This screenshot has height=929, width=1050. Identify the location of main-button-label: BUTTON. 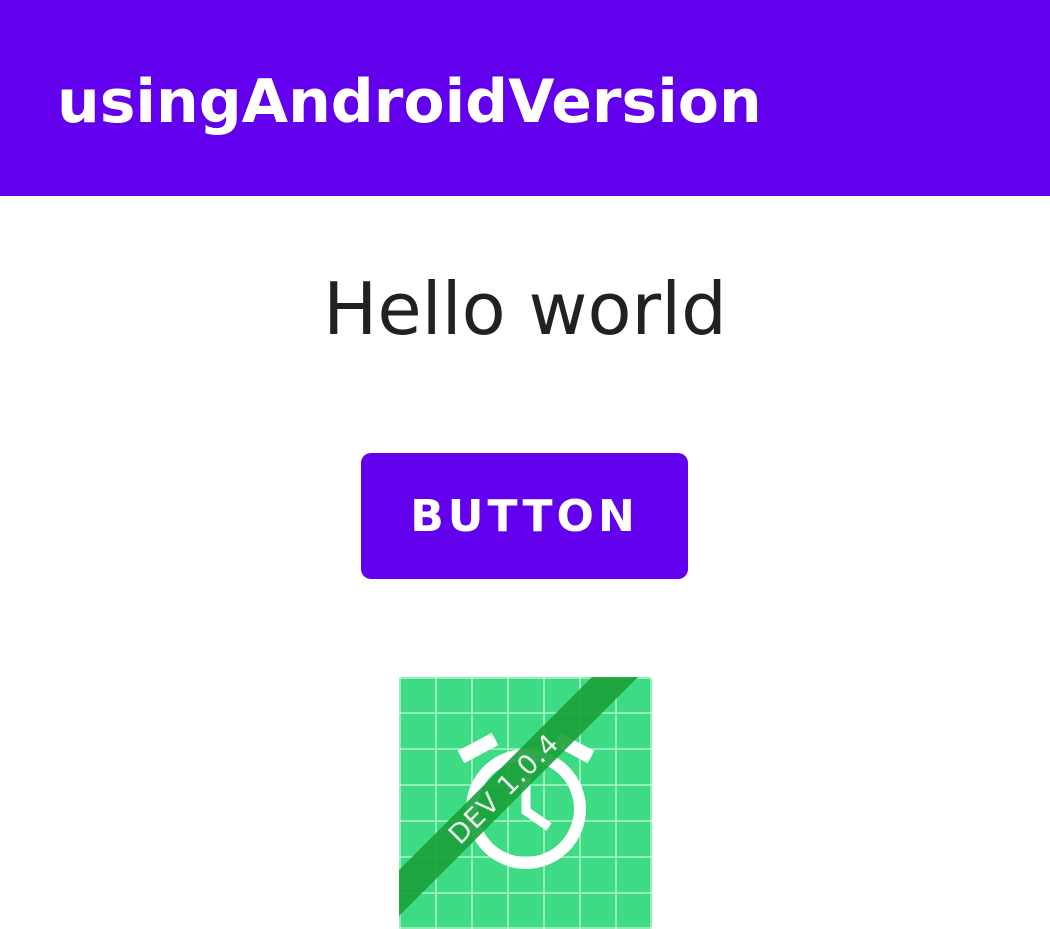
(524, 516).